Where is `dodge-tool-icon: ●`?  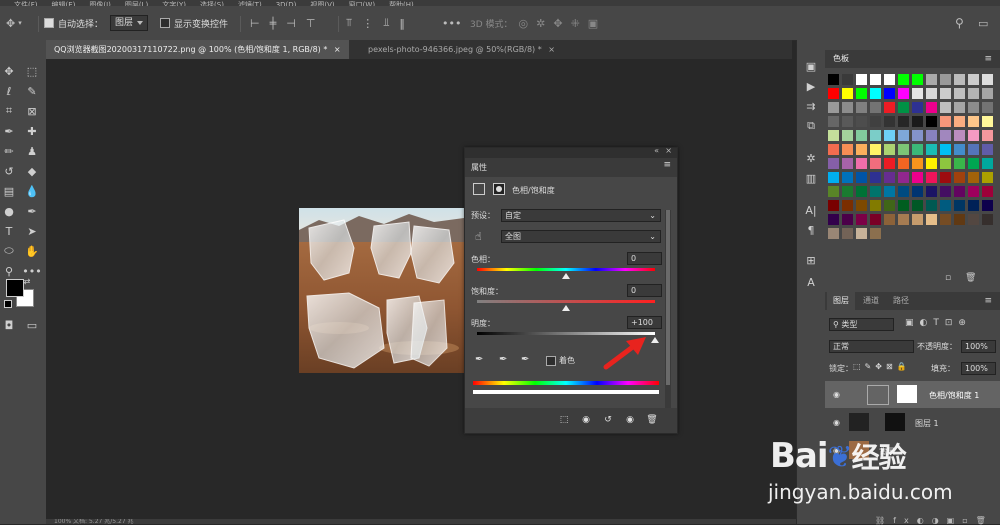 dodge-tool-icon: ● is located at coordinates (9, 211).